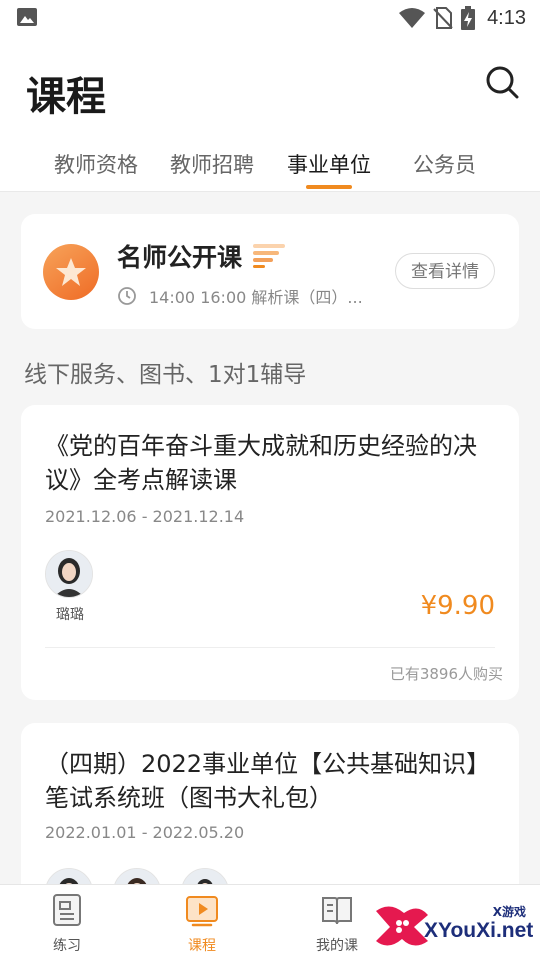  What do you see at coordinates (70, 615) in the screenshot?
I see `teacher-name: 璐璐` at bounding box center [70, 615].